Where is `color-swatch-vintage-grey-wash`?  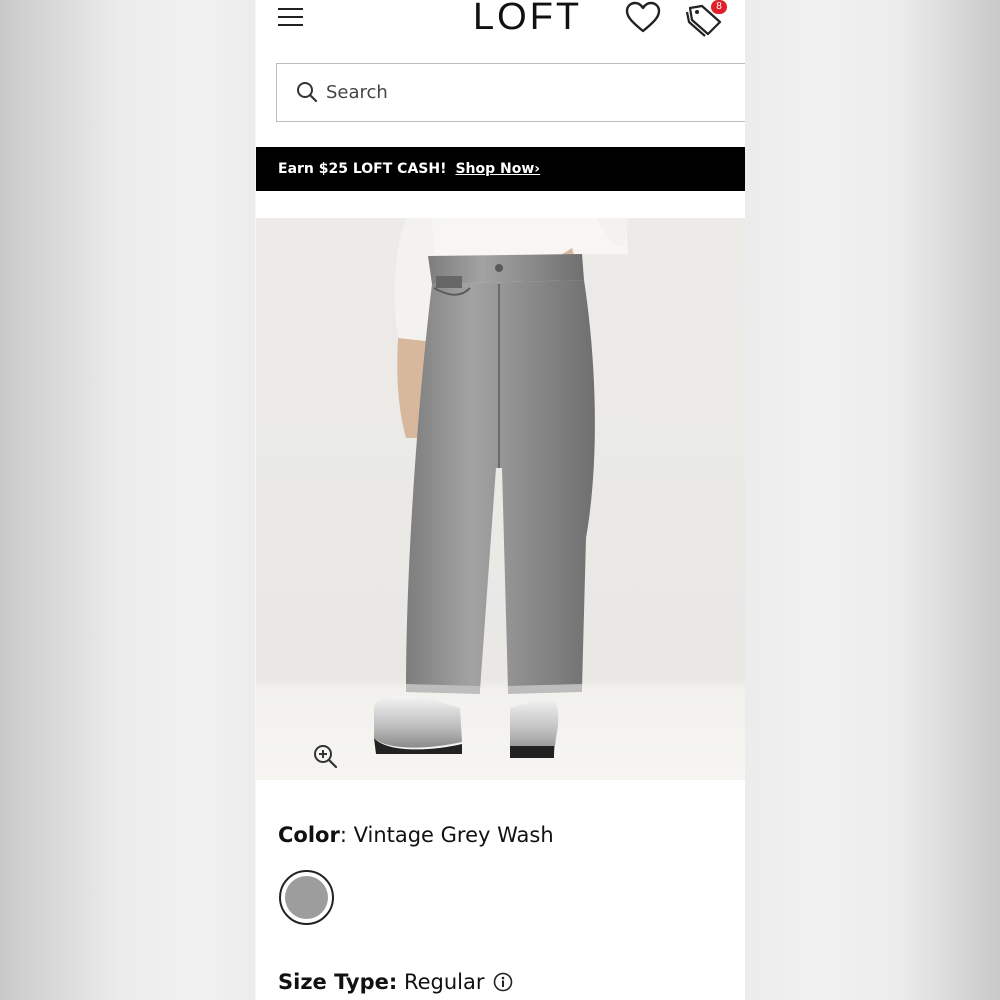
color-swatch-vintage-grey-wash is located at coordinates (306, 897).